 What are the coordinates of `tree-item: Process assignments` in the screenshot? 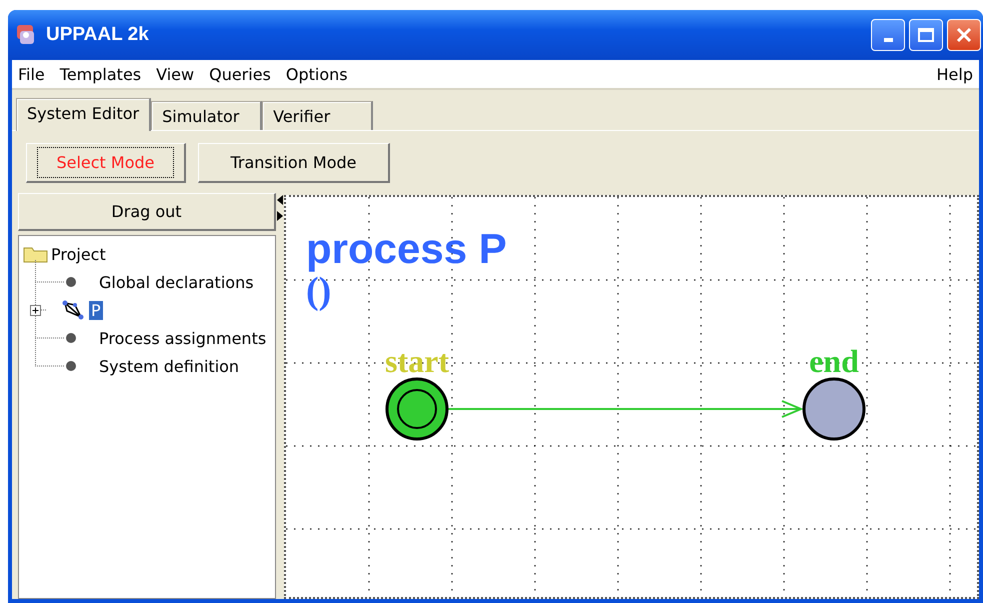 It's located at (182, 338).